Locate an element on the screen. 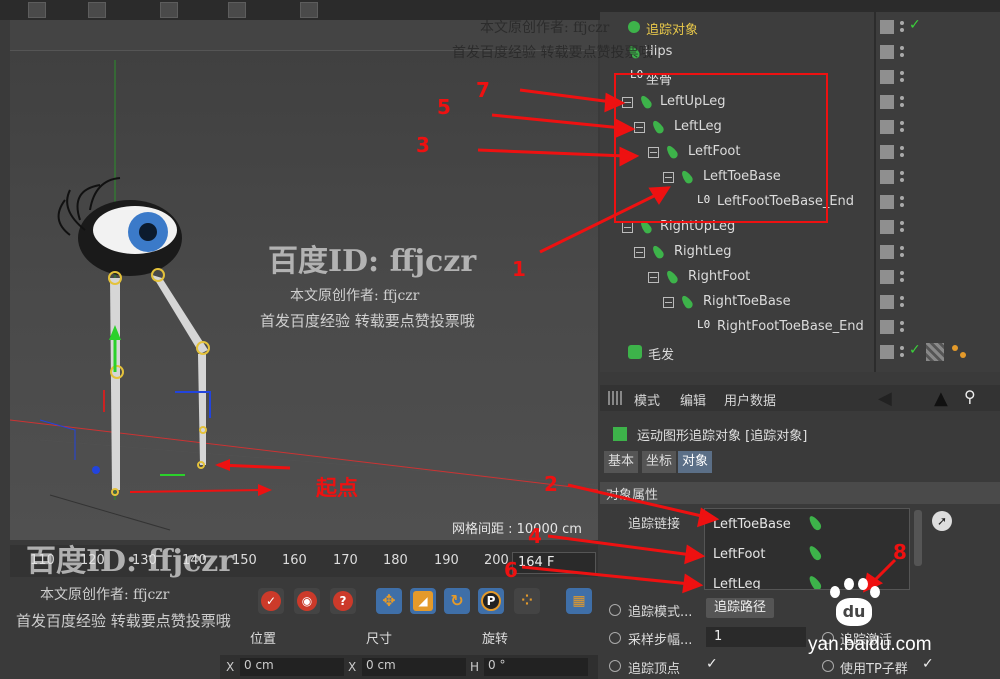 This screenshot has width=1000, height=679. watermark-notice: 首发百度经验 转载要点赞投票哦 is located at coordinates (367, 321).